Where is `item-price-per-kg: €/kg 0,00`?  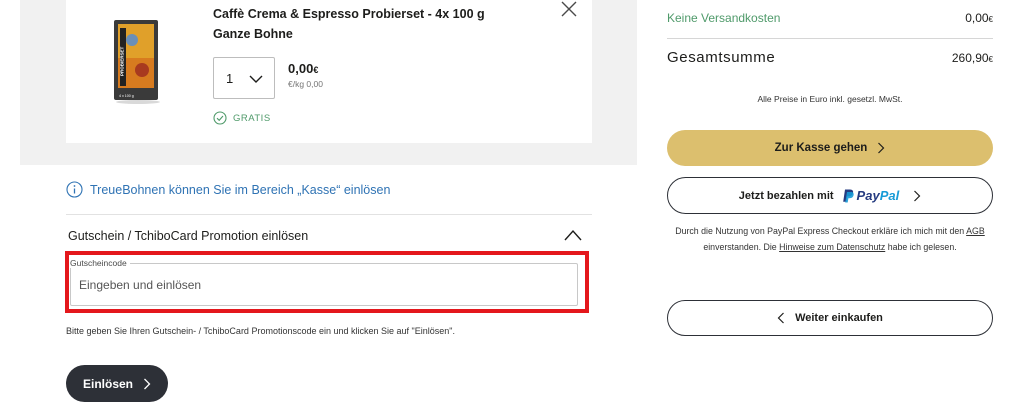 item-price-per-kg: €/kg 0,00 is located at coordinates (305, 84).